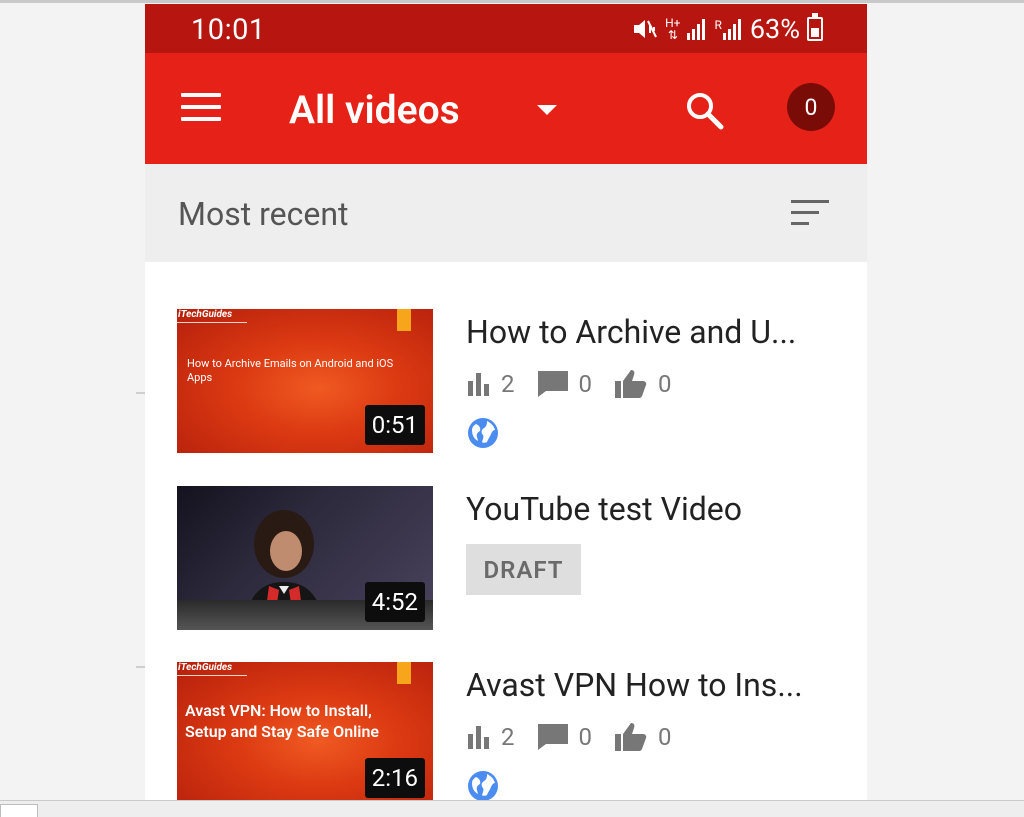 This screenshot has width=1024, height=817. Describe the element at coordinates (506, 108) in the screenshot. I see `app-bar: All videos 0` at that location.